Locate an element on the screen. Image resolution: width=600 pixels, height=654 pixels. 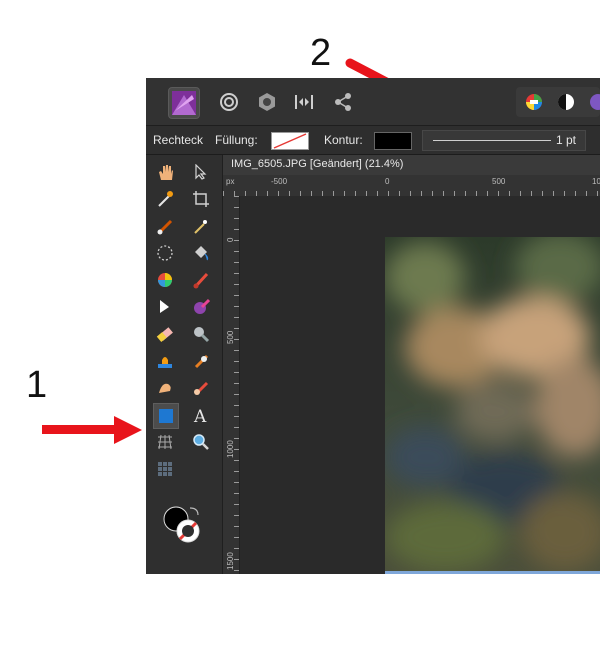
dodge-icon is located at coordinates (202, 335).